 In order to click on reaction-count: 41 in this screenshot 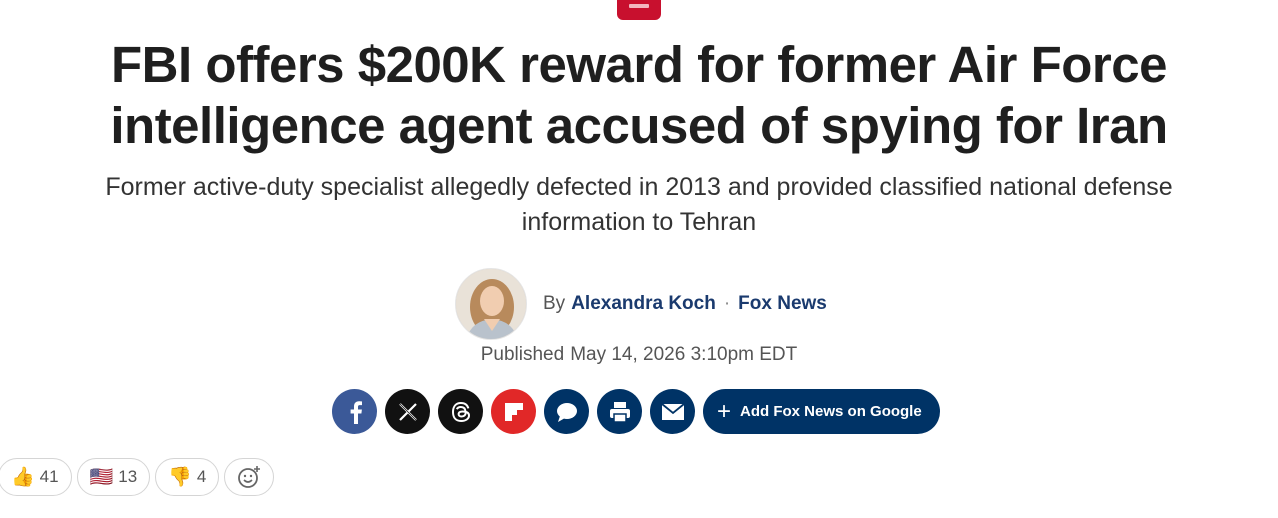, I will do `click(49, 476)`.